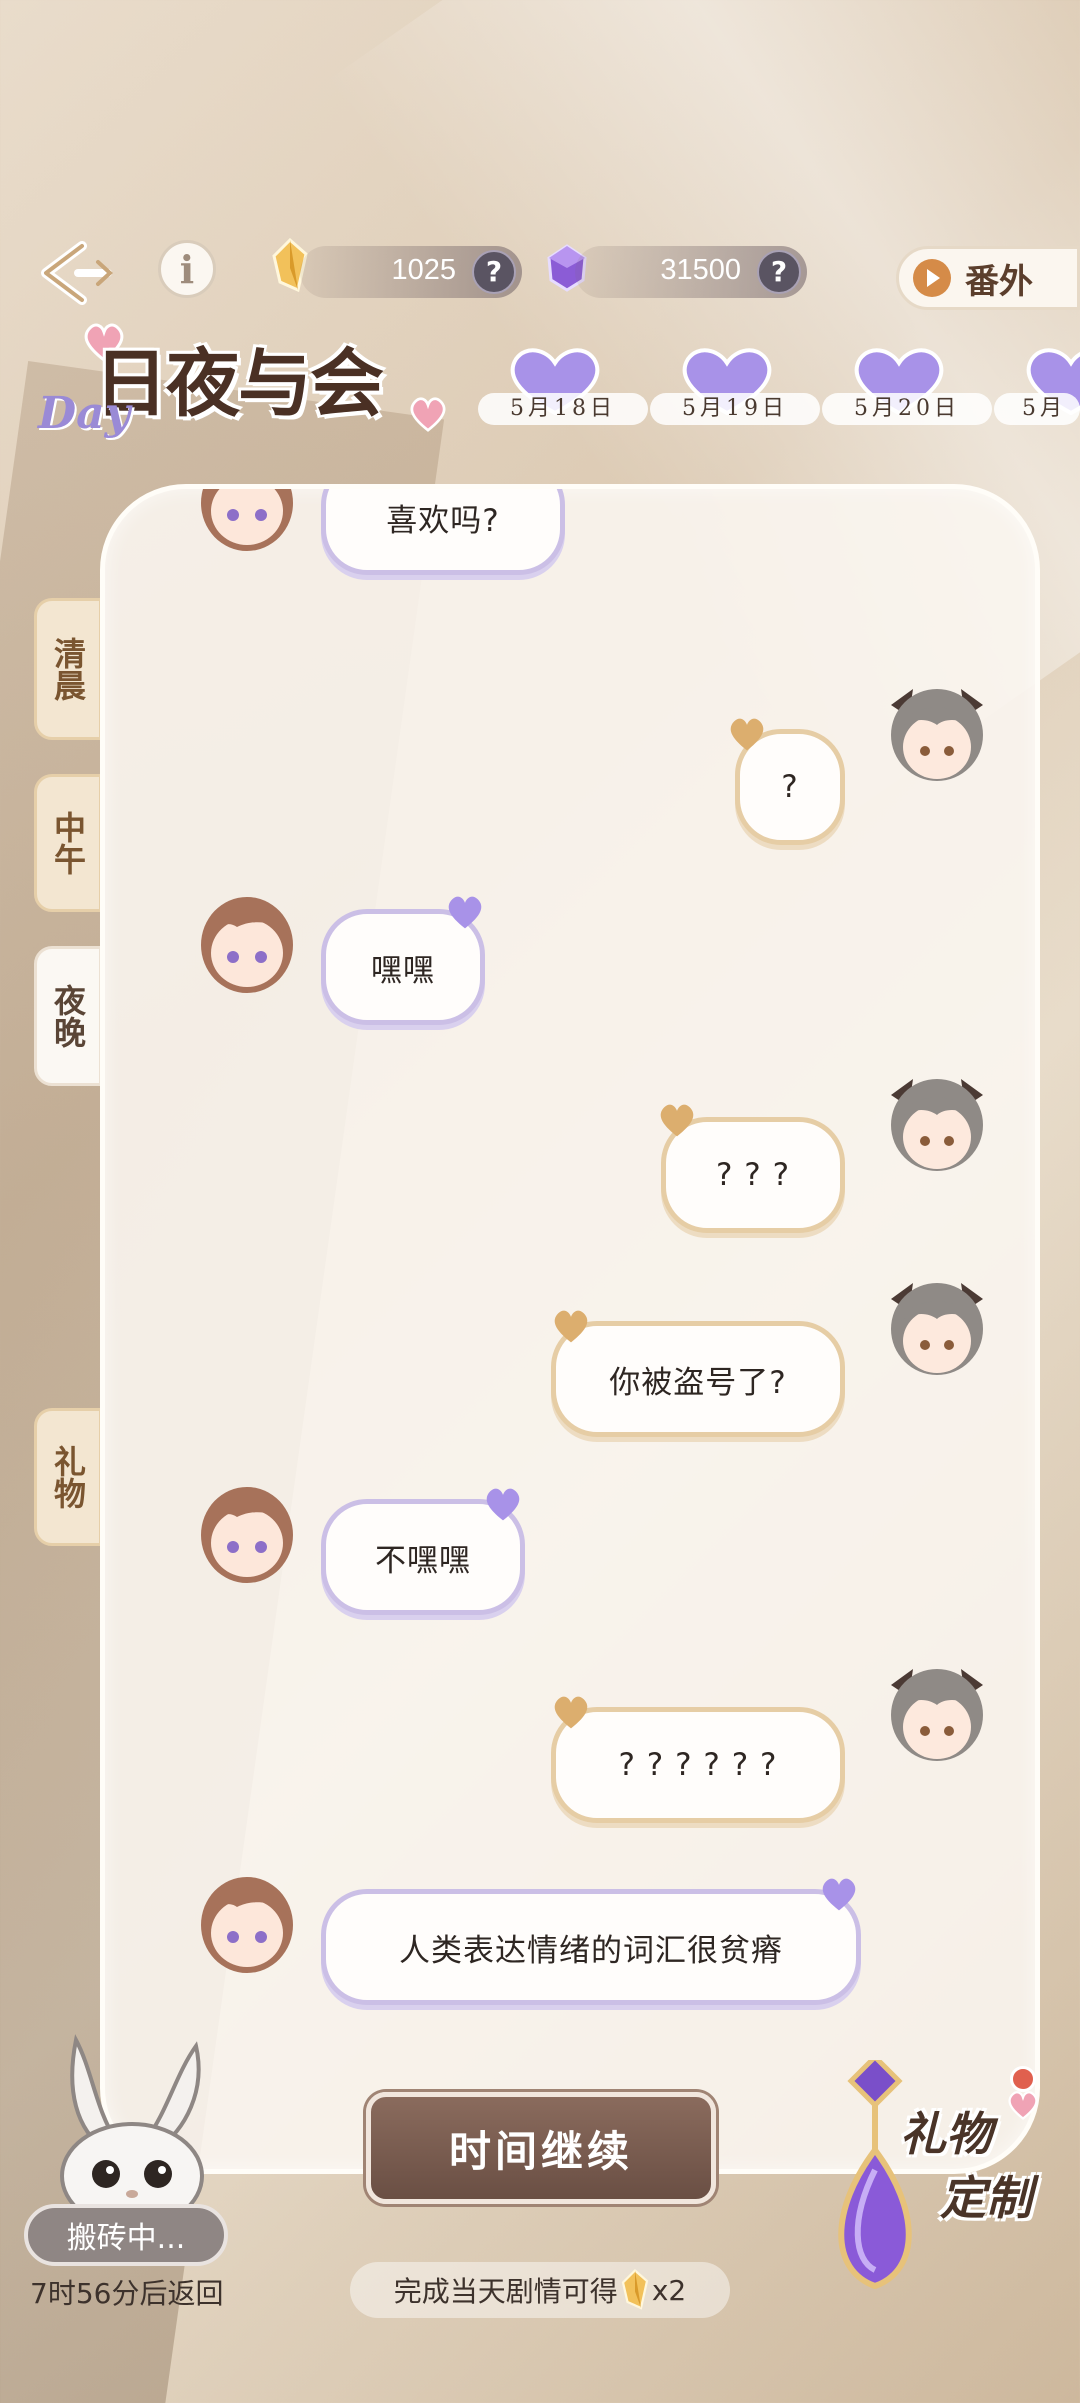 This screenshot has height=2403, width=1080. What do you see at coordinates (635, 2289) in the screenshot?
I see `gold-crystal-icon` at bounding box center [635, 2289].